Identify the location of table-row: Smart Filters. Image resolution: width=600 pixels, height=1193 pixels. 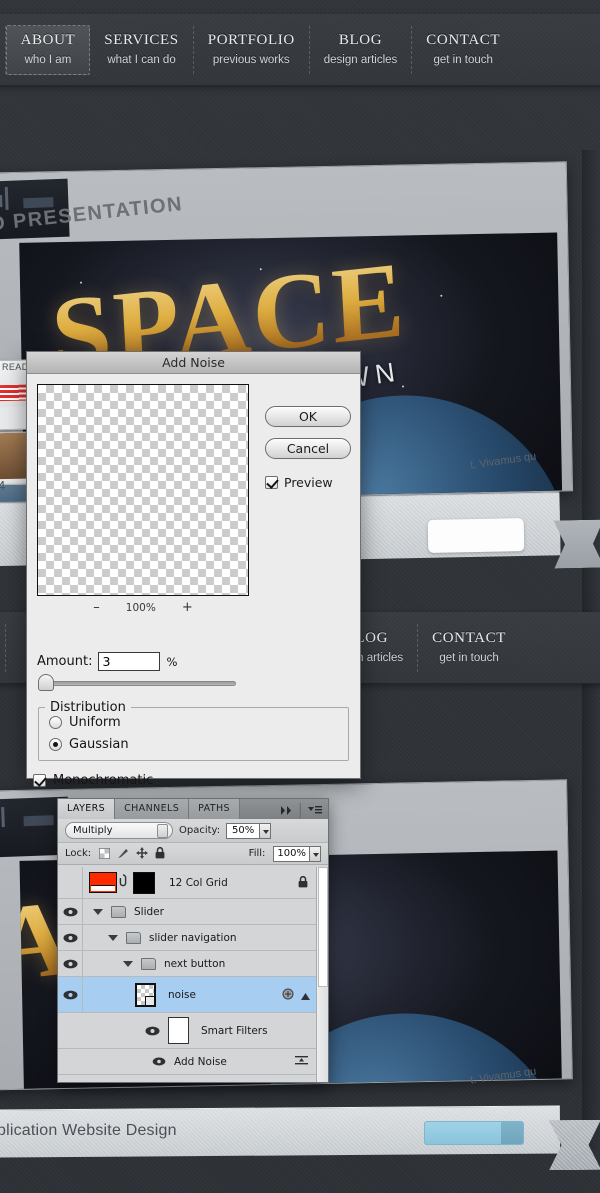
(187, 1031).